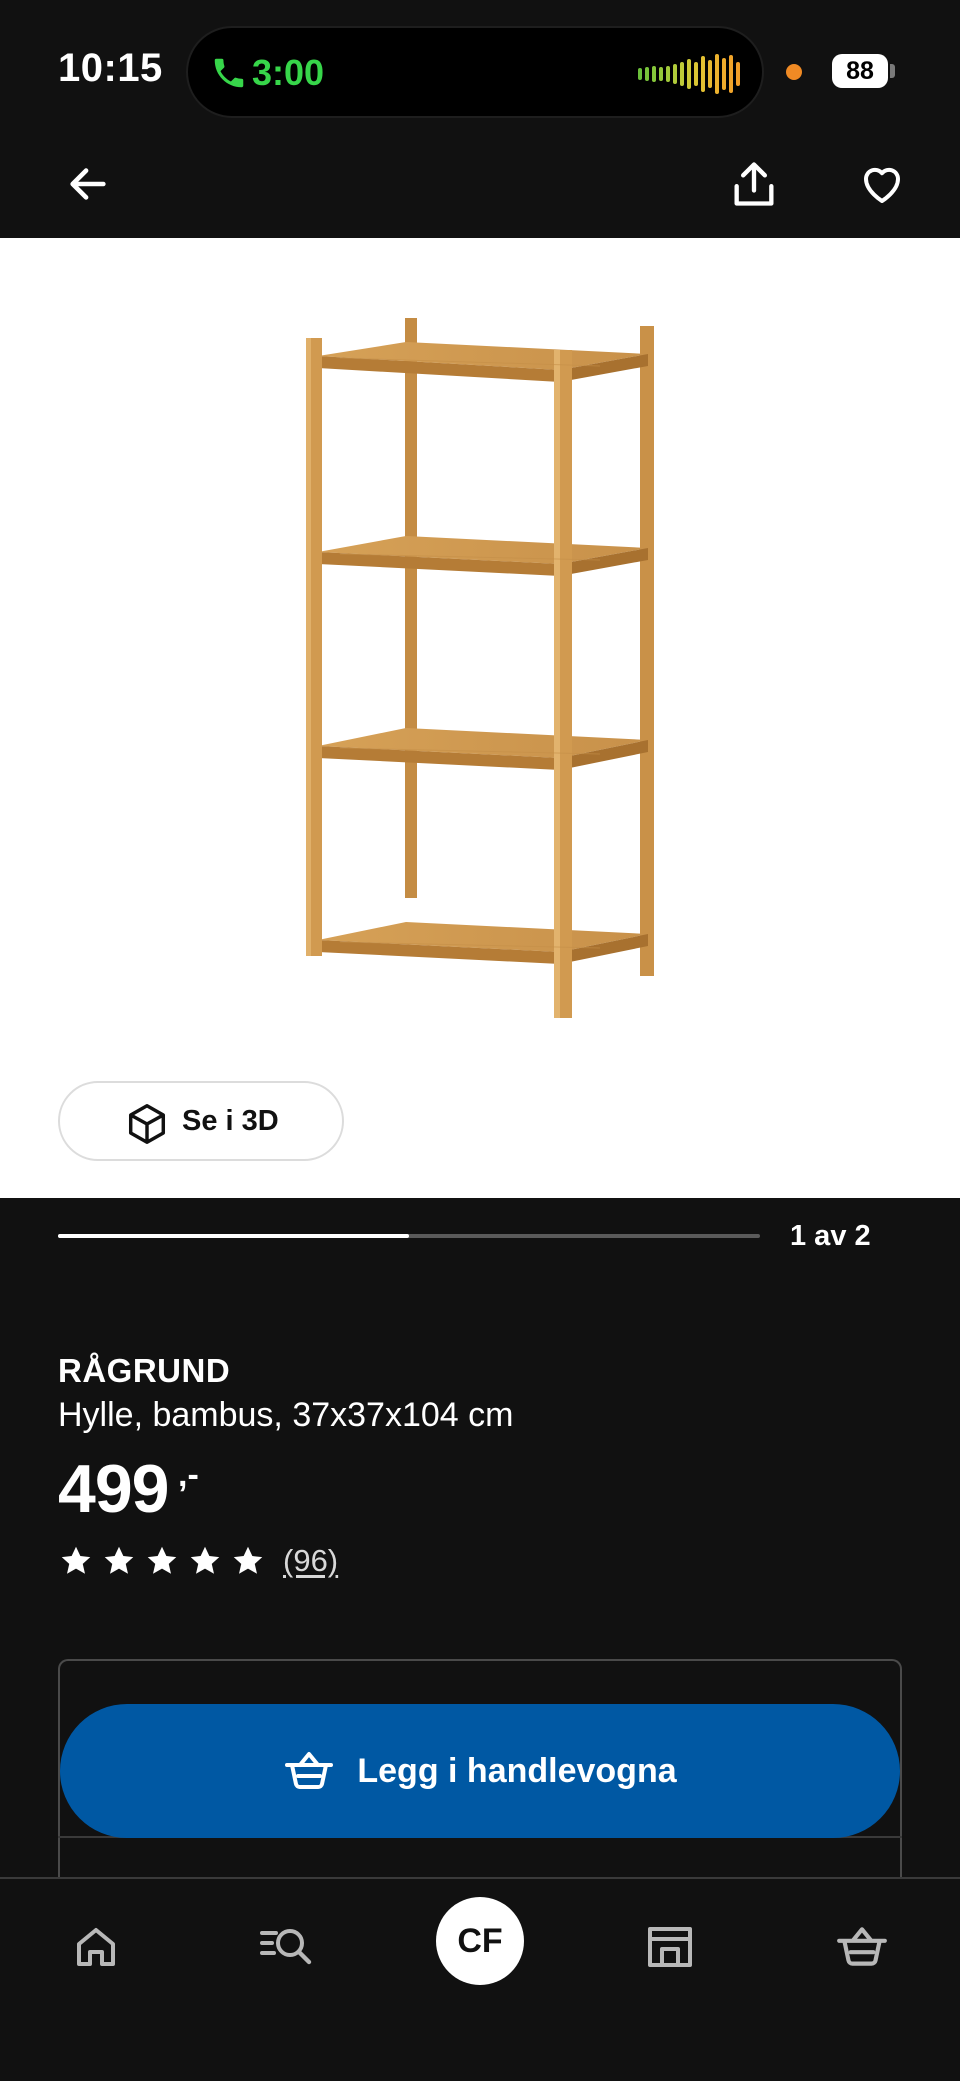  What do you see at coordinates (517, 1770) in the screenshot?
I see `add-to-cart-label: Legg i handlevogna` at bounding box center [517, 1770].